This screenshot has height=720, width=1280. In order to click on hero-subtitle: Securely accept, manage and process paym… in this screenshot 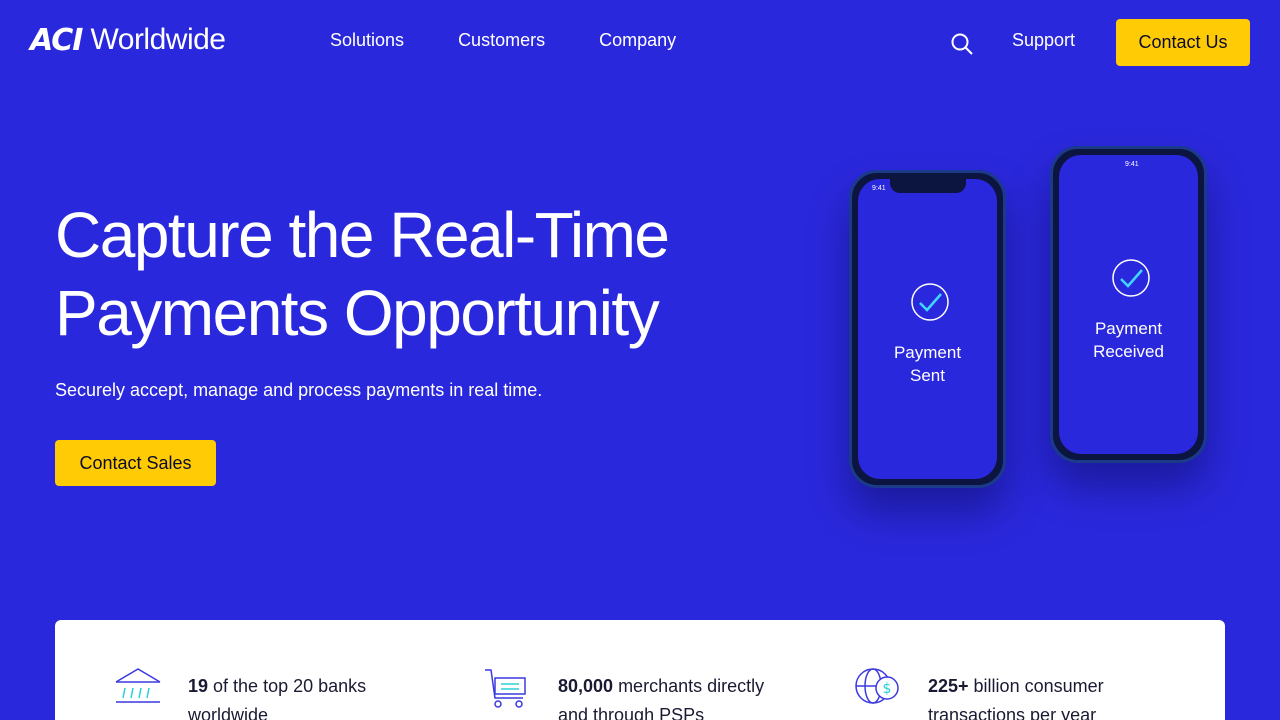, I will do `click(299, 390)`.